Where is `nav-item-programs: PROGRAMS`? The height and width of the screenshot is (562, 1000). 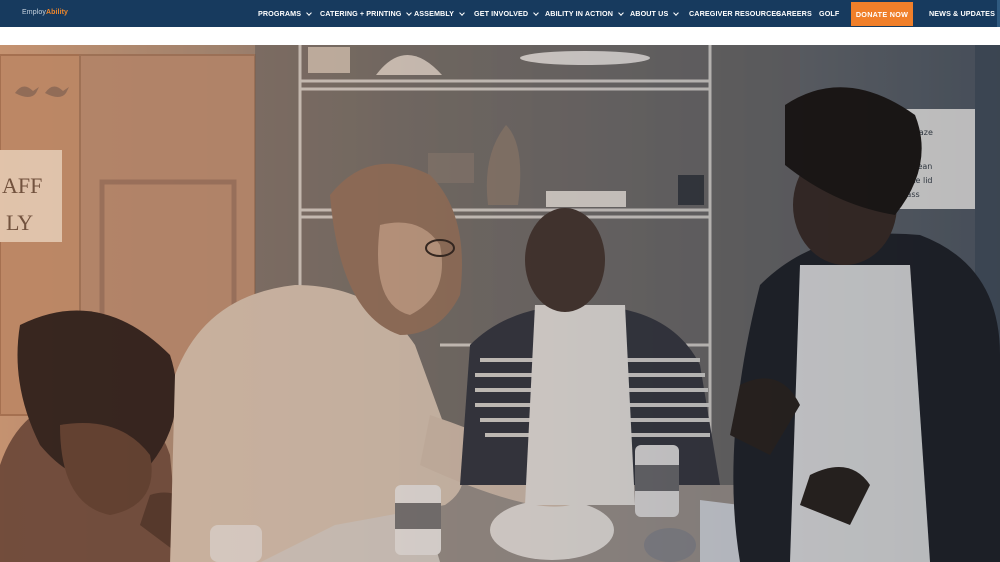
nav-item-programs: PROGRAMS is located at coordinates (285, 13).